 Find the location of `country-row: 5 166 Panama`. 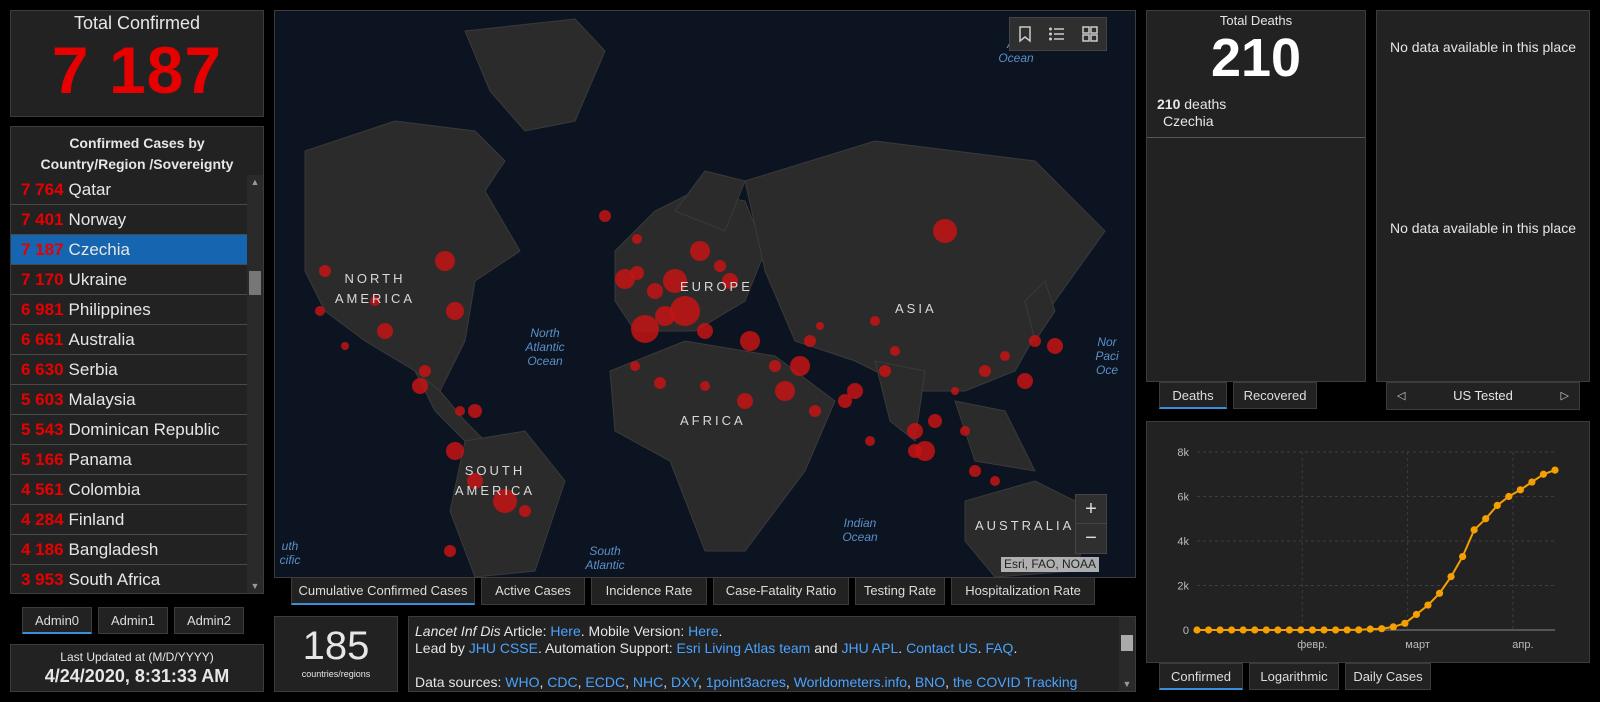

country-row: 5 166 Panama is located at coordinates (129, 460).